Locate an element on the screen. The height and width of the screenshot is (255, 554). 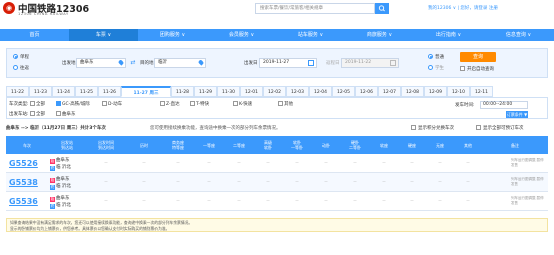
date-tab: 12-04 is located at coordinates (320, 91).